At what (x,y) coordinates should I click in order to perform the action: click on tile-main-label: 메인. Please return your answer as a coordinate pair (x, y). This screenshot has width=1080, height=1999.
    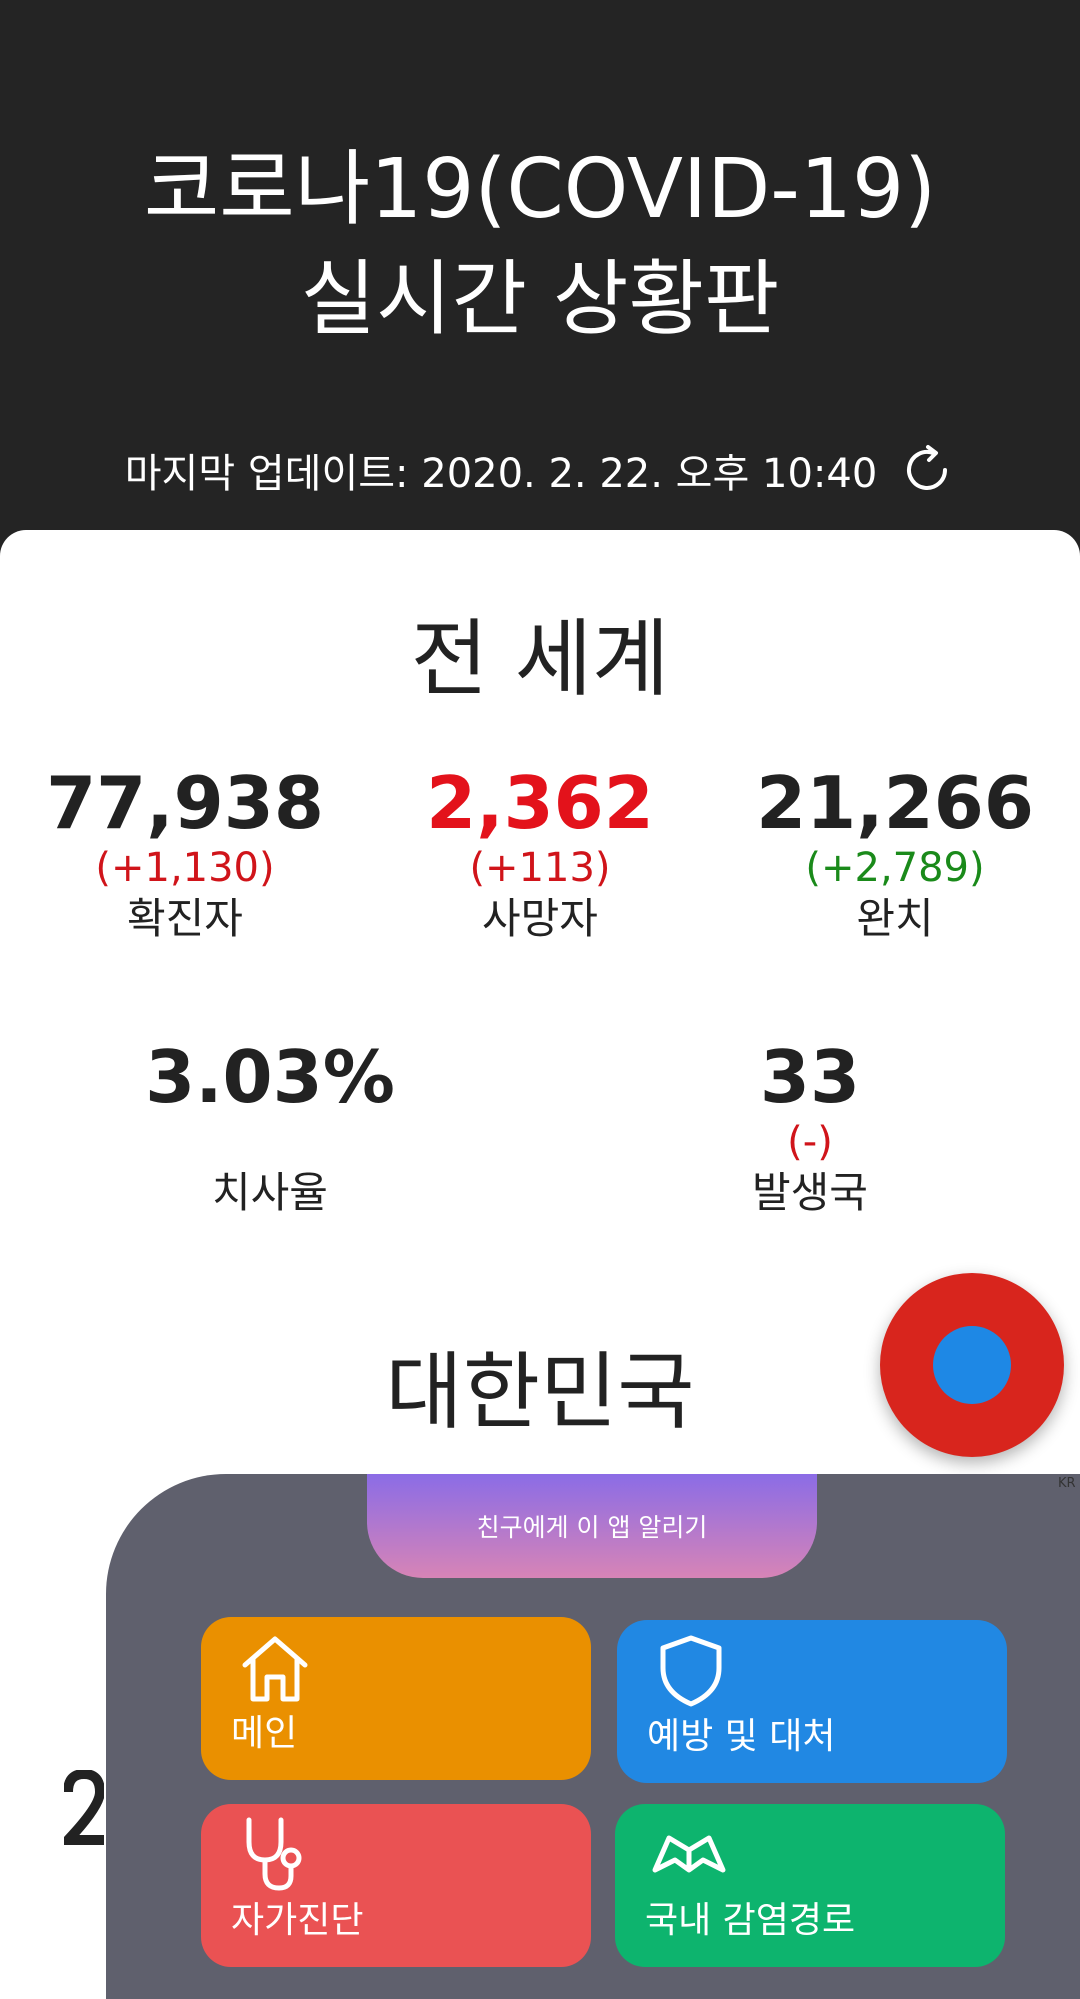
    Looking at the image, I should click on (264, 1733).